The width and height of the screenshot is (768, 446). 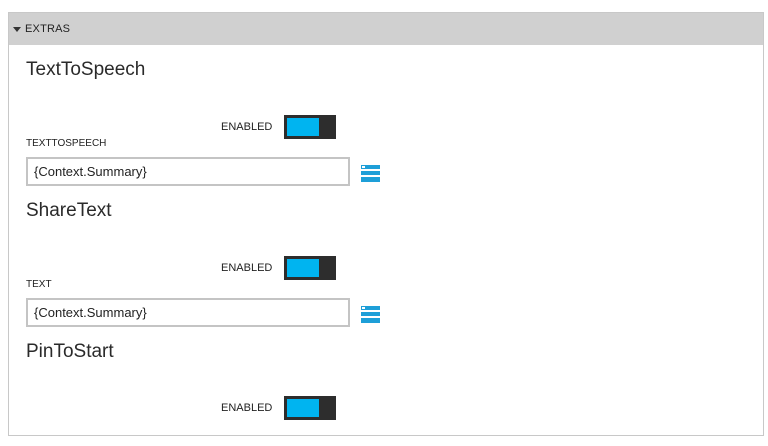 I want to click on section-title-sharetext: ShareText, so click(x=69, y=210).